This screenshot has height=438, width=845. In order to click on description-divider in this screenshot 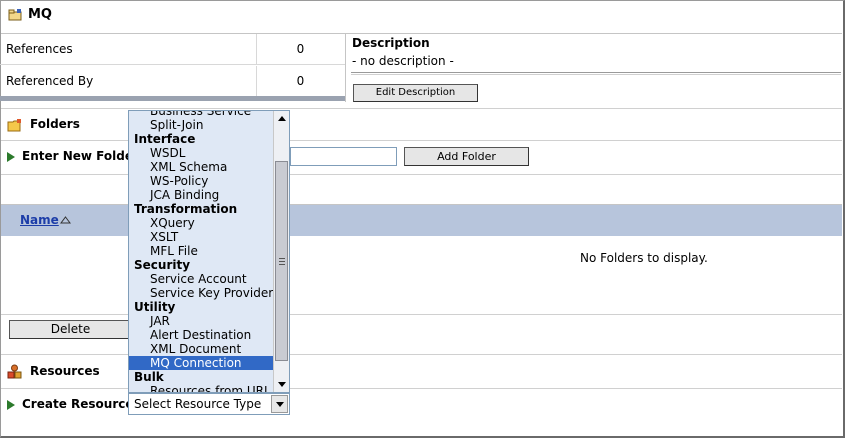, I will do `click(596, 72)`.